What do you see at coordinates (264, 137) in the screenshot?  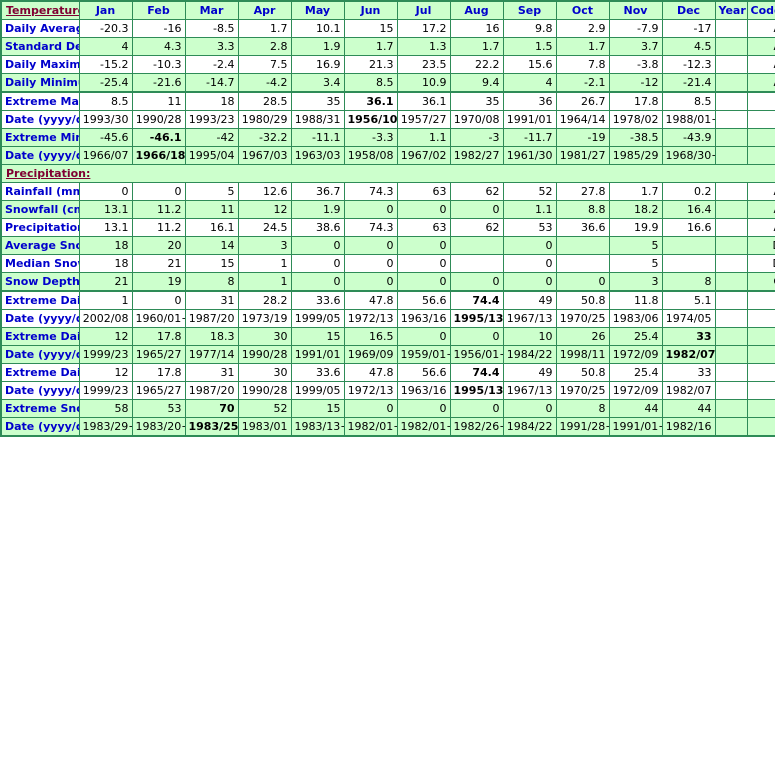 I see `cell-apr: -32.2` at bounding box center [264, 137].